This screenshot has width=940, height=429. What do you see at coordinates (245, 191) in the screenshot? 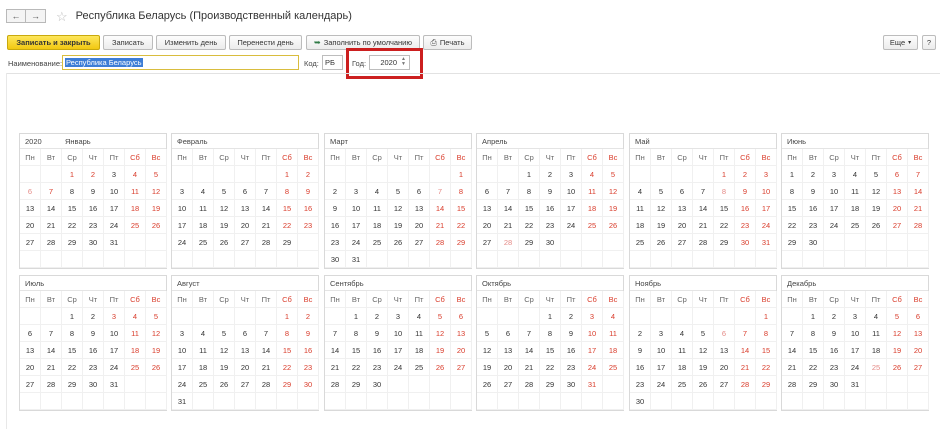
I see `day-cell: 6` at bounding box center [245, 191].